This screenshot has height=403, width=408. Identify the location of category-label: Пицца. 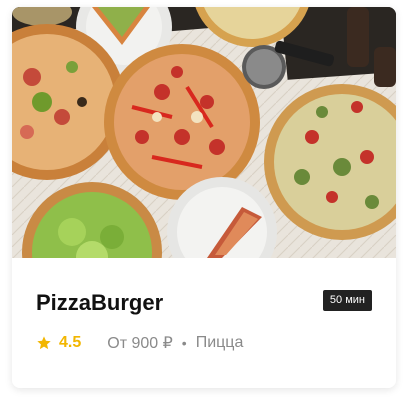
(219, 342).